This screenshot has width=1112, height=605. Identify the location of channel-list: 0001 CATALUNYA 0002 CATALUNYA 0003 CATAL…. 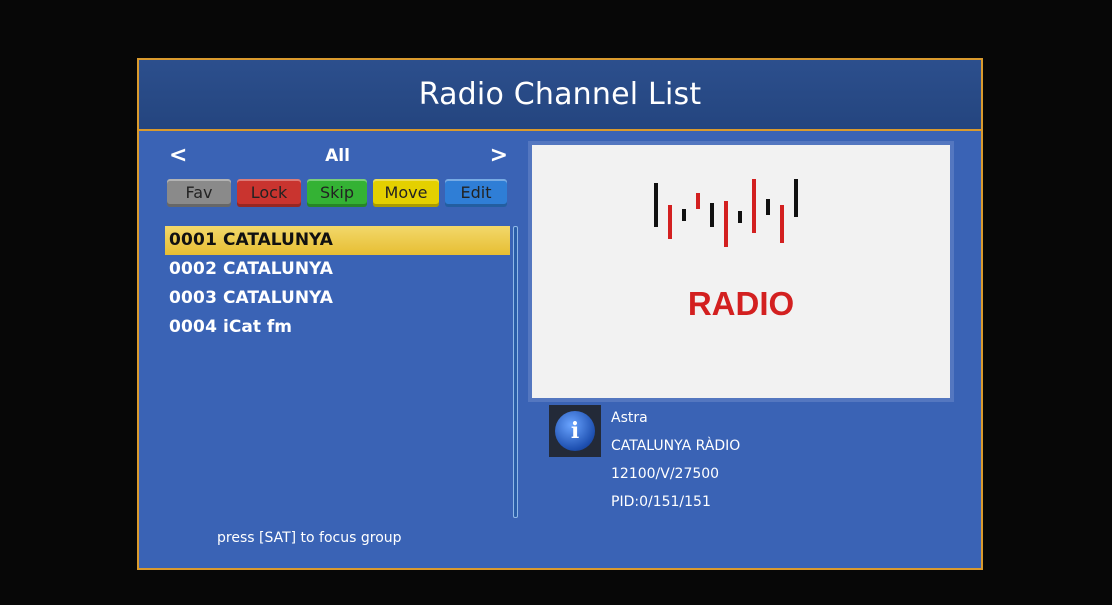
(337, 284).